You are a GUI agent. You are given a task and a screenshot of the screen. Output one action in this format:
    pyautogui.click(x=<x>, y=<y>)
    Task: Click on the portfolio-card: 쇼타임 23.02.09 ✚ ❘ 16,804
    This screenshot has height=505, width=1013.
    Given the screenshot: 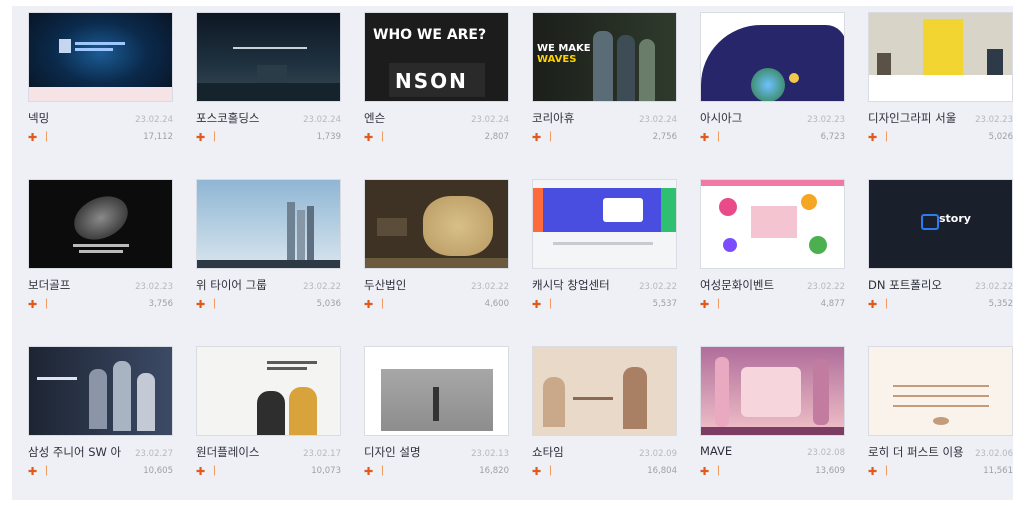 What is the action you would take?
    pyautogui.click(x=604, y=418)
    